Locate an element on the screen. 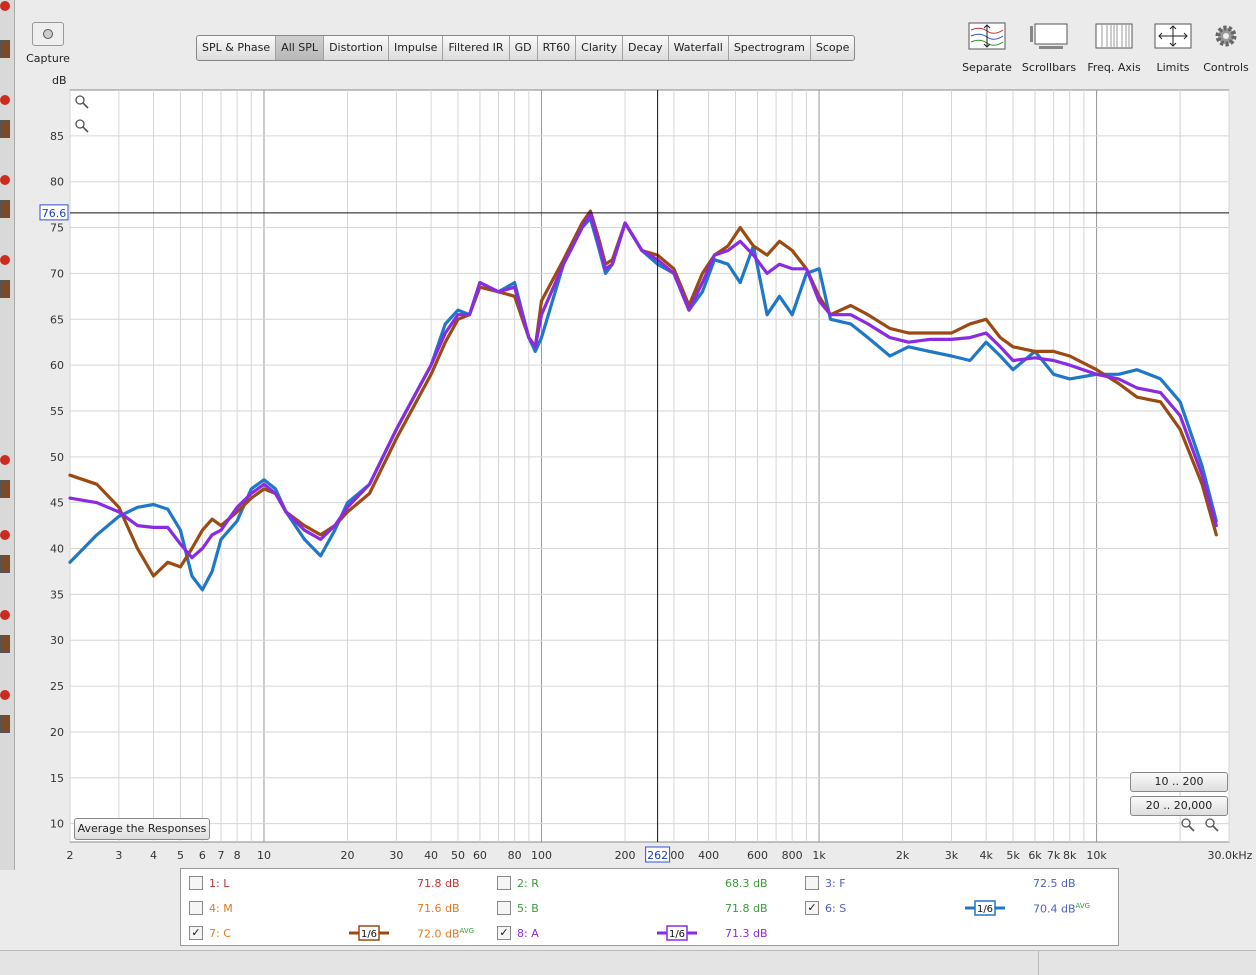  y-tick-label: 30 is located at coordinates (57, 640).